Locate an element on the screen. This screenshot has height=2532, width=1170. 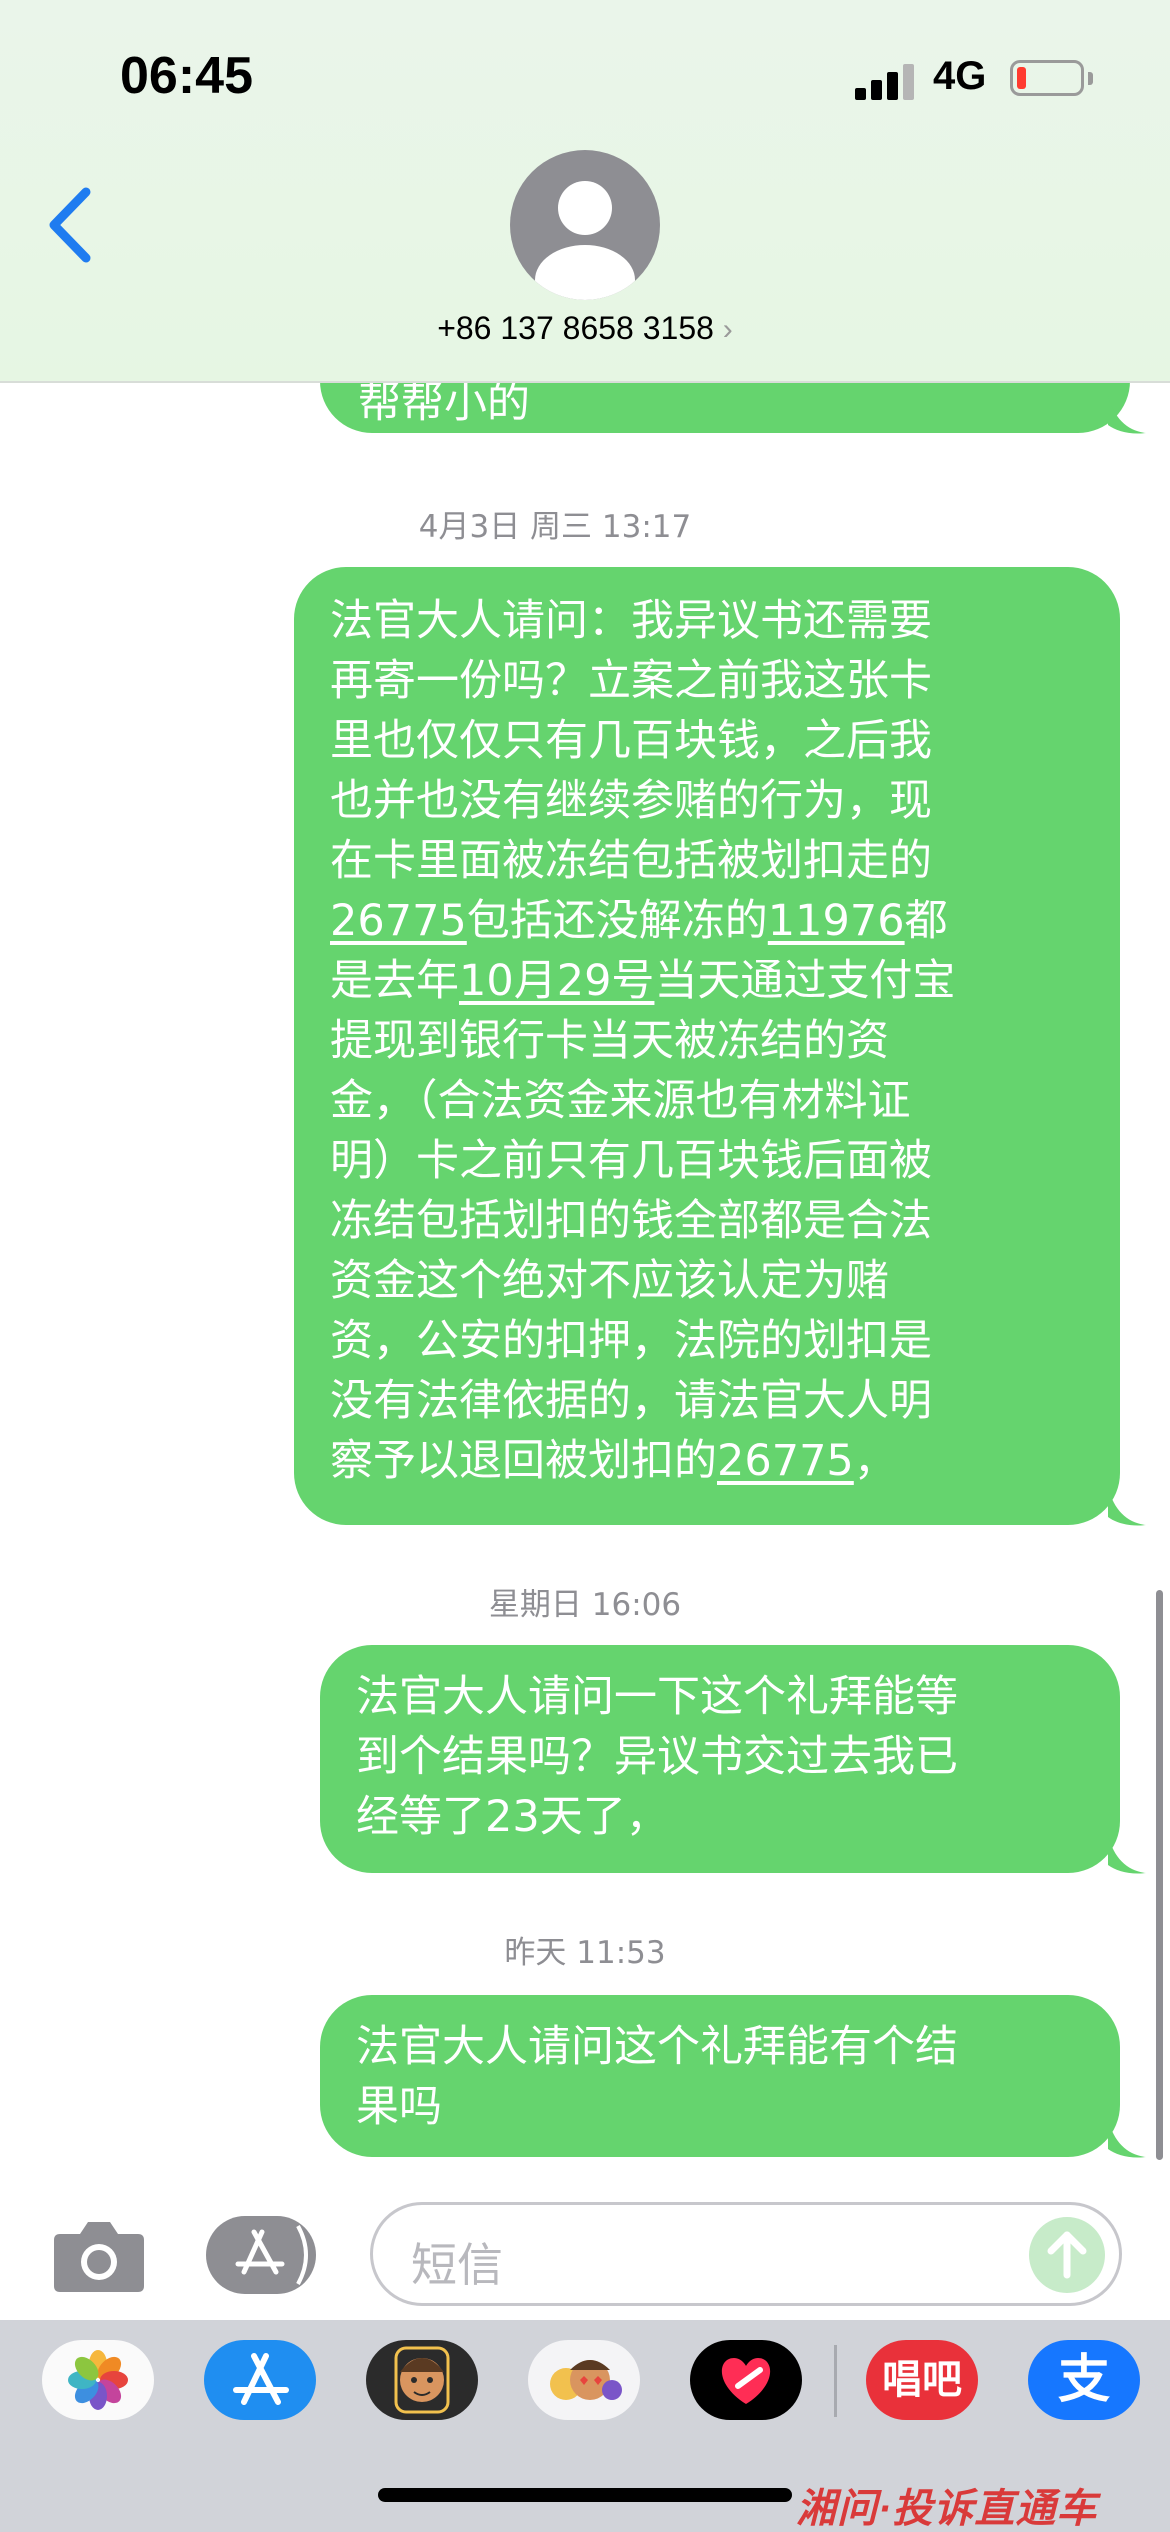
message-line: 经等了23天了， is located at coordinates (512, 1817).